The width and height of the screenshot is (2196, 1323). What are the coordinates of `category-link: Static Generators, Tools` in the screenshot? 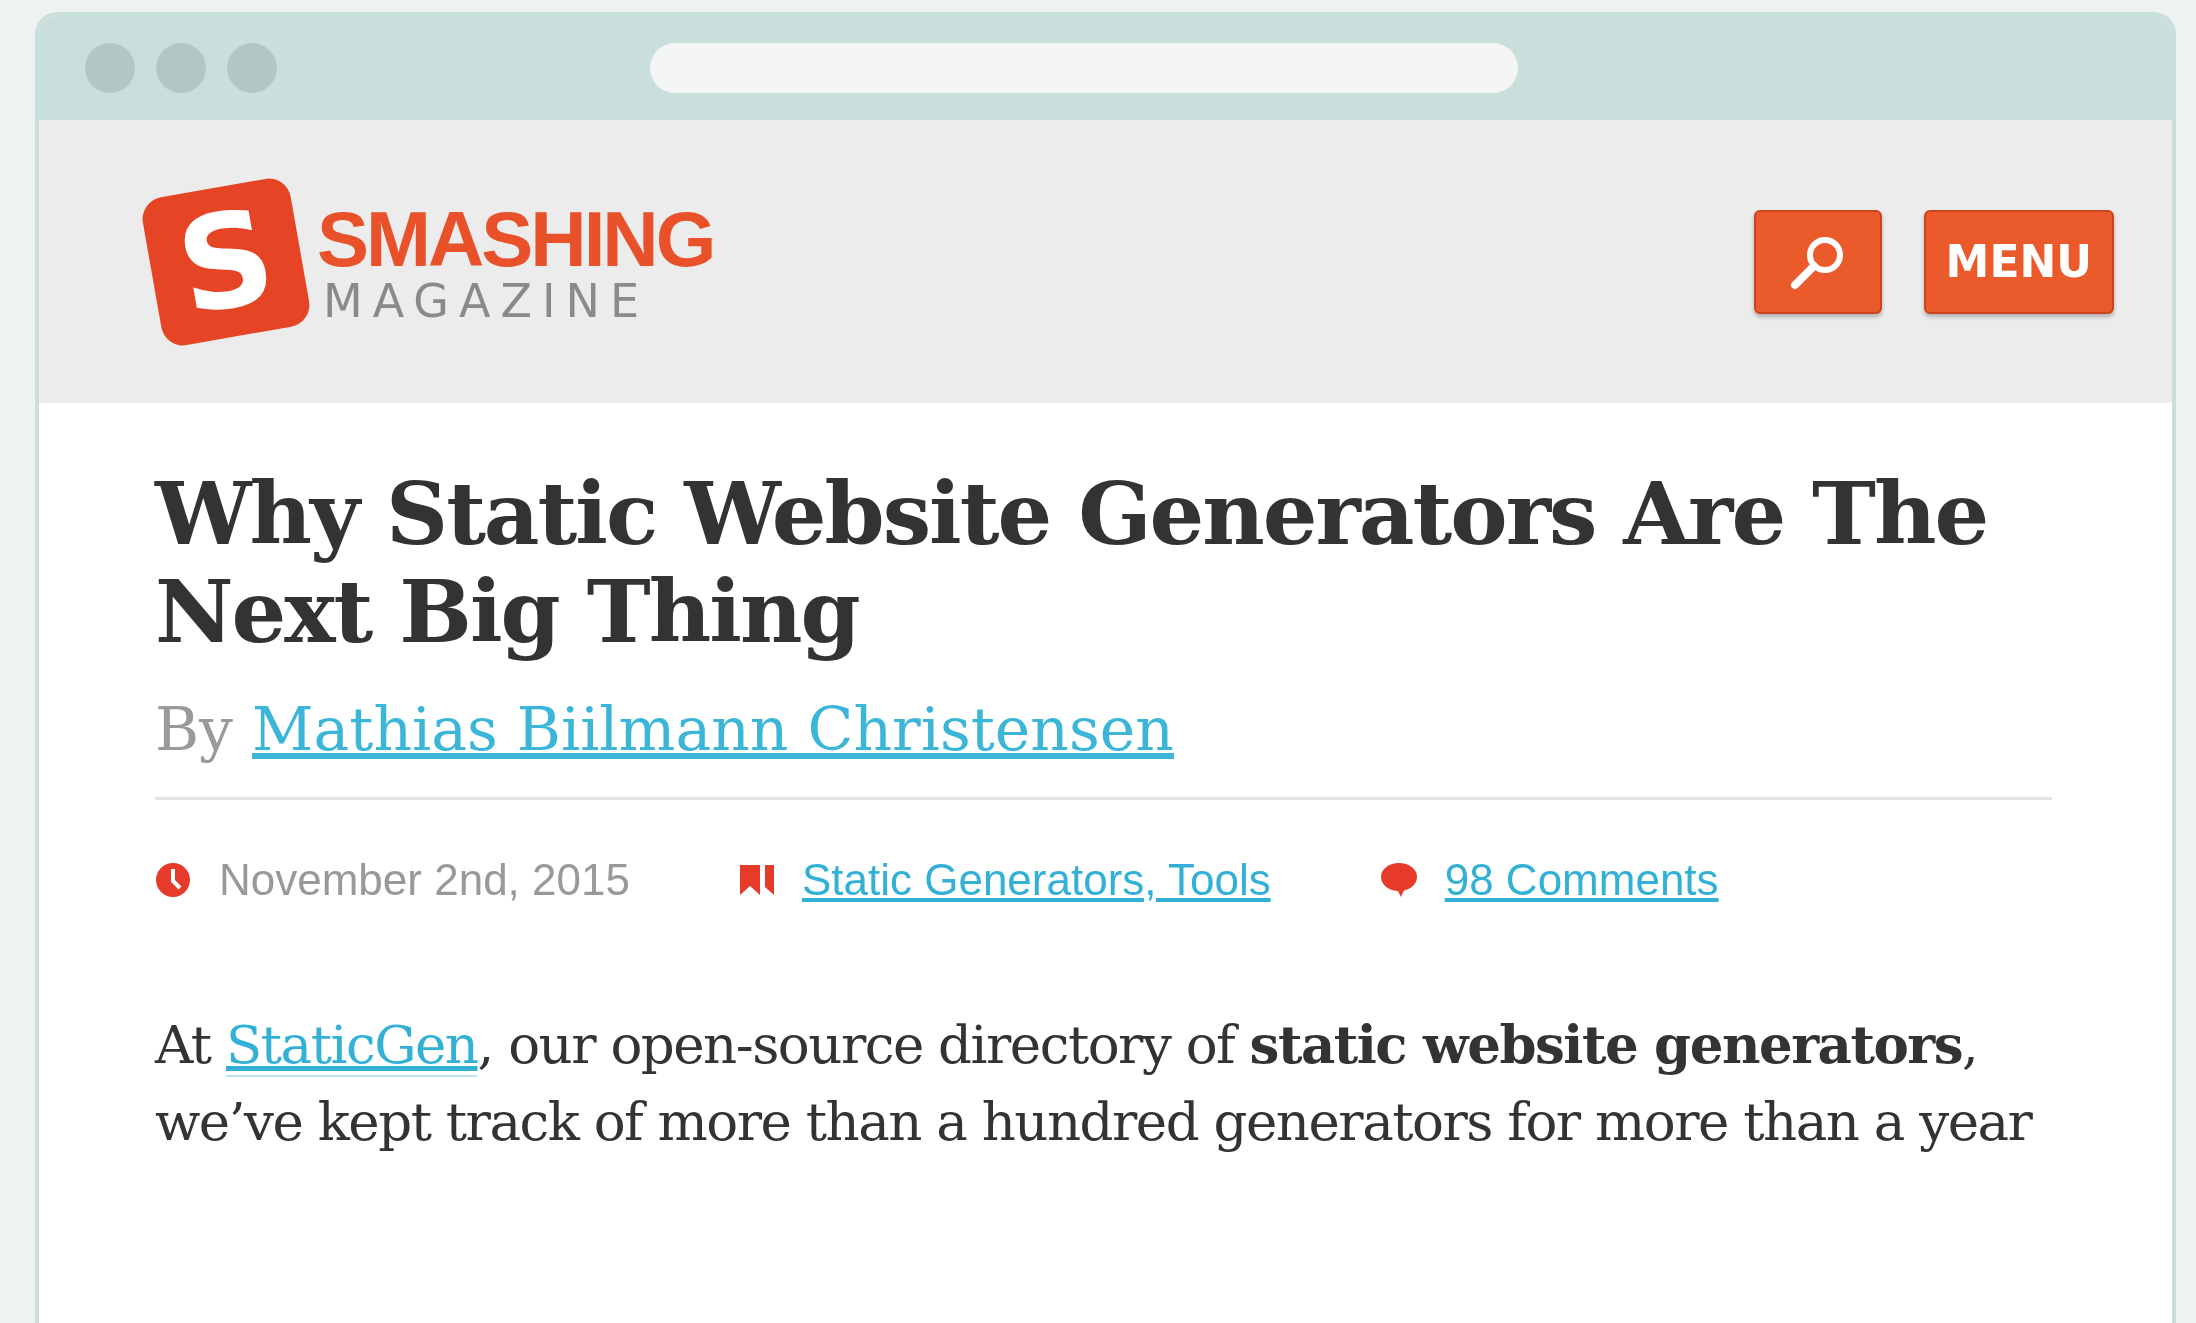 It's located at (1036, 880).